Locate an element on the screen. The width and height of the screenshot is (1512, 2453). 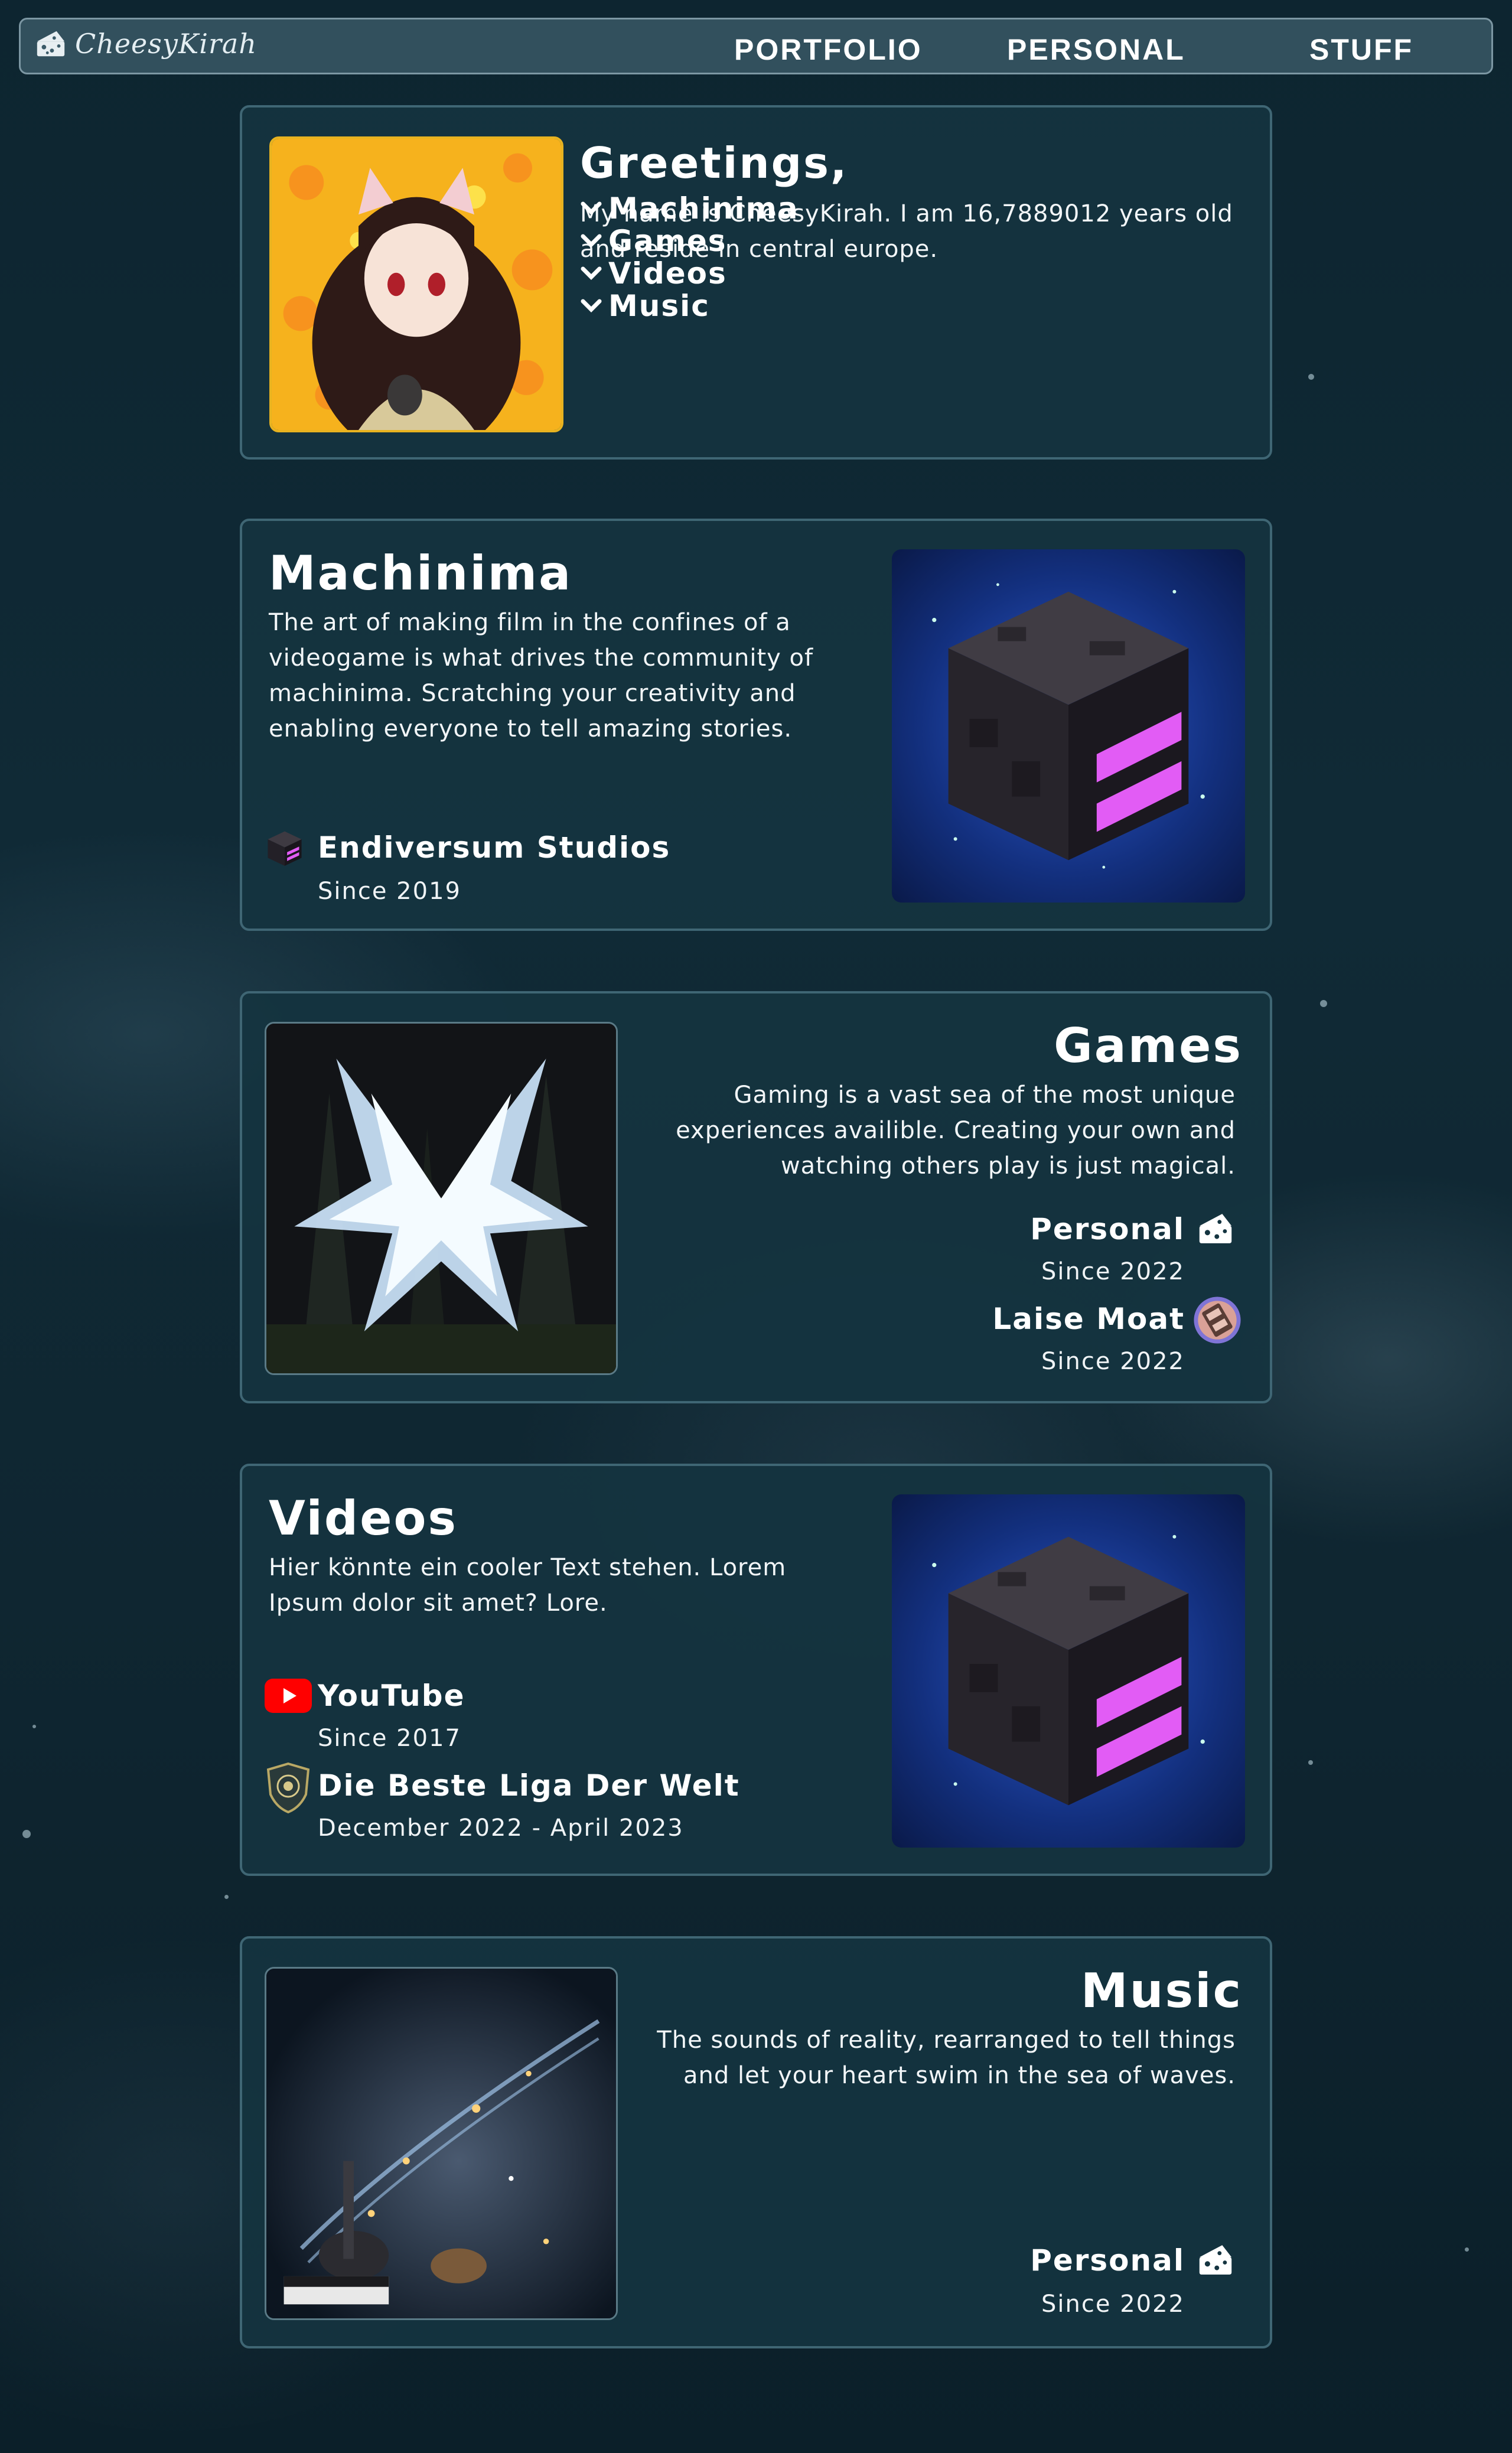
videos-image is located at coordinates (1068, 1671).